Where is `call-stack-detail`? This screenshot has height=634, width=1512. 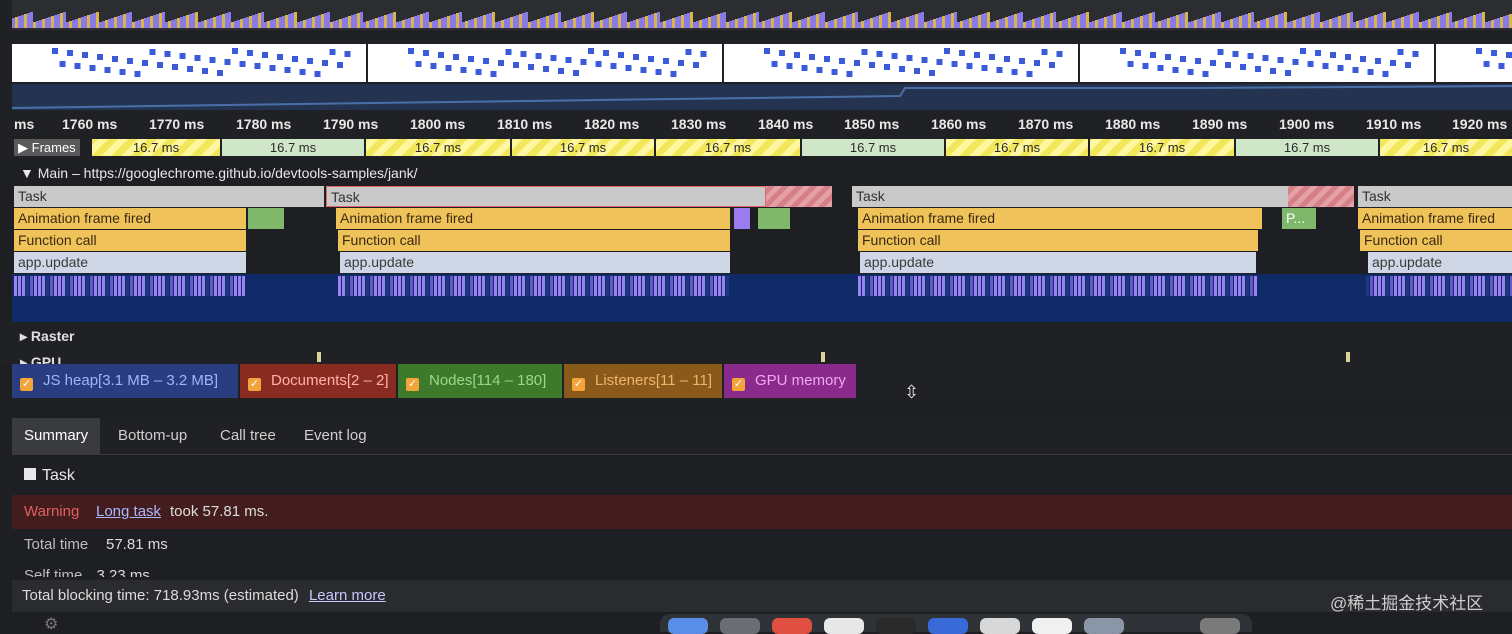
call-stack-detail is located at coordinates (762, 298).